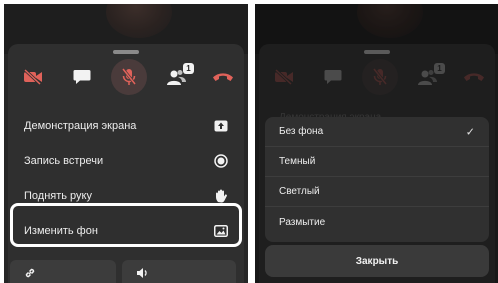  Describe the element at coordinates (179, 271) in the screenshot. I see `audio-output-button` at that location.